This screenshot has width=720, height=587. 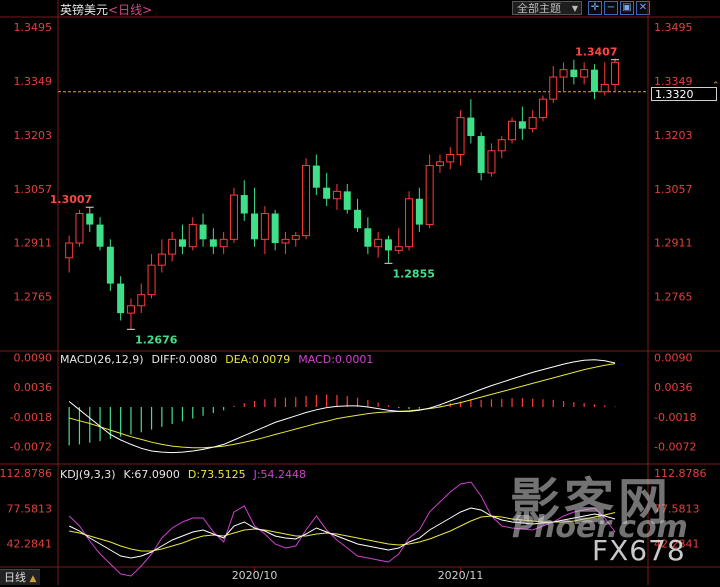 I want to click on macd-tick-right: 0.0090, so click(x=673, y=358).